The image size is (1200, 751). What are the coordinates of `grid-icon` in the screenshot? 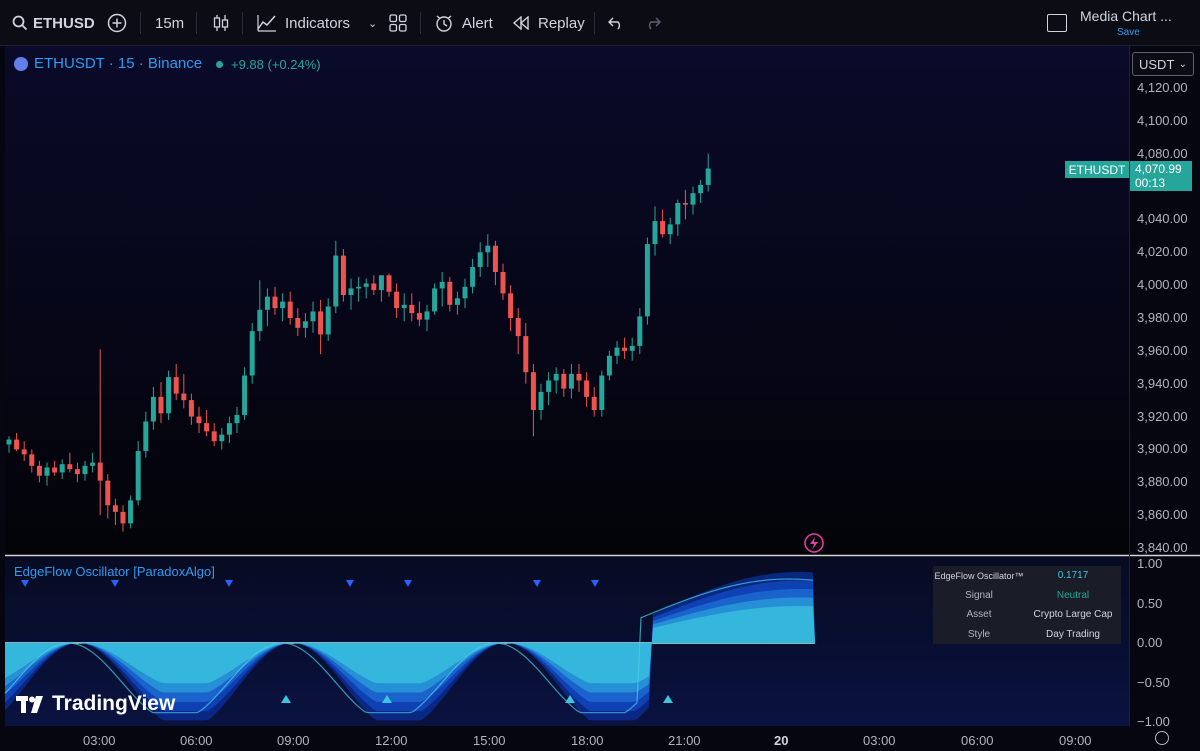 It's located at (398, 23).